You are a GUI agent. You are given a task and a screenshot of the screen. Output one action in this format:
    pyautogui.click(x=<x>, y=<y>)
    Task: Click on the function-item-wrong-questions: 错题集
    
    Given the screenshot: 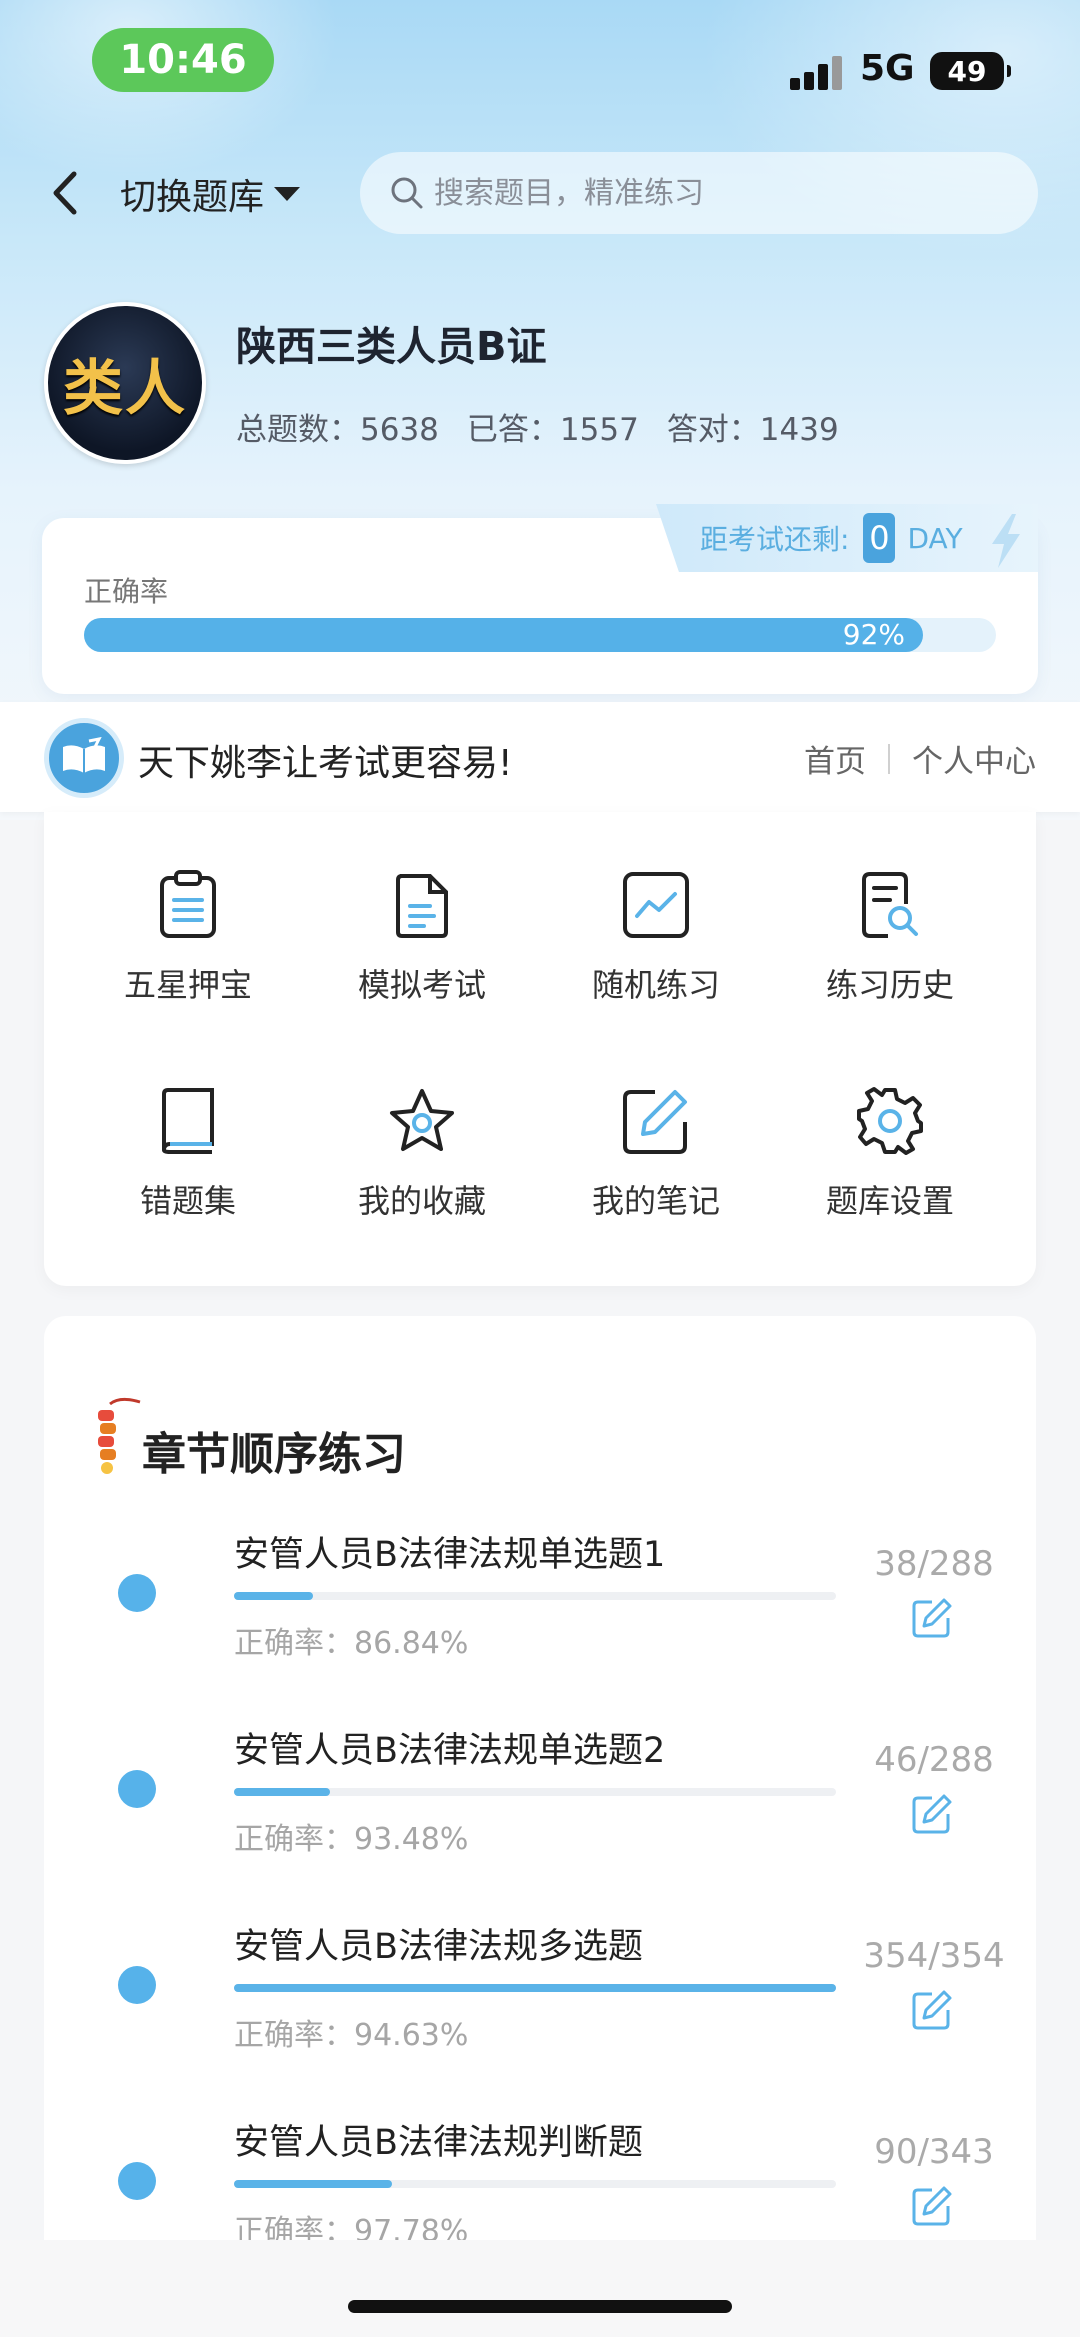 What is the action you would take?
    pyautogui.click(x=188, y=1154)
    